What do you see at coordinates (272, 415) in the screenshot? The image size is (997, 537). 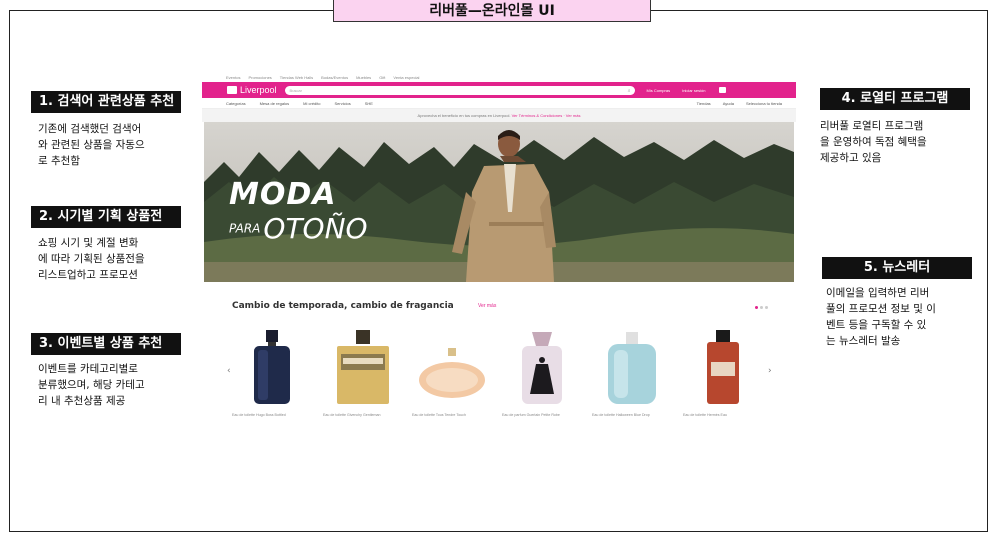 I see `product-name: Eau de toilette Hugo Boss Bottled` at bounding box center [272, 415].